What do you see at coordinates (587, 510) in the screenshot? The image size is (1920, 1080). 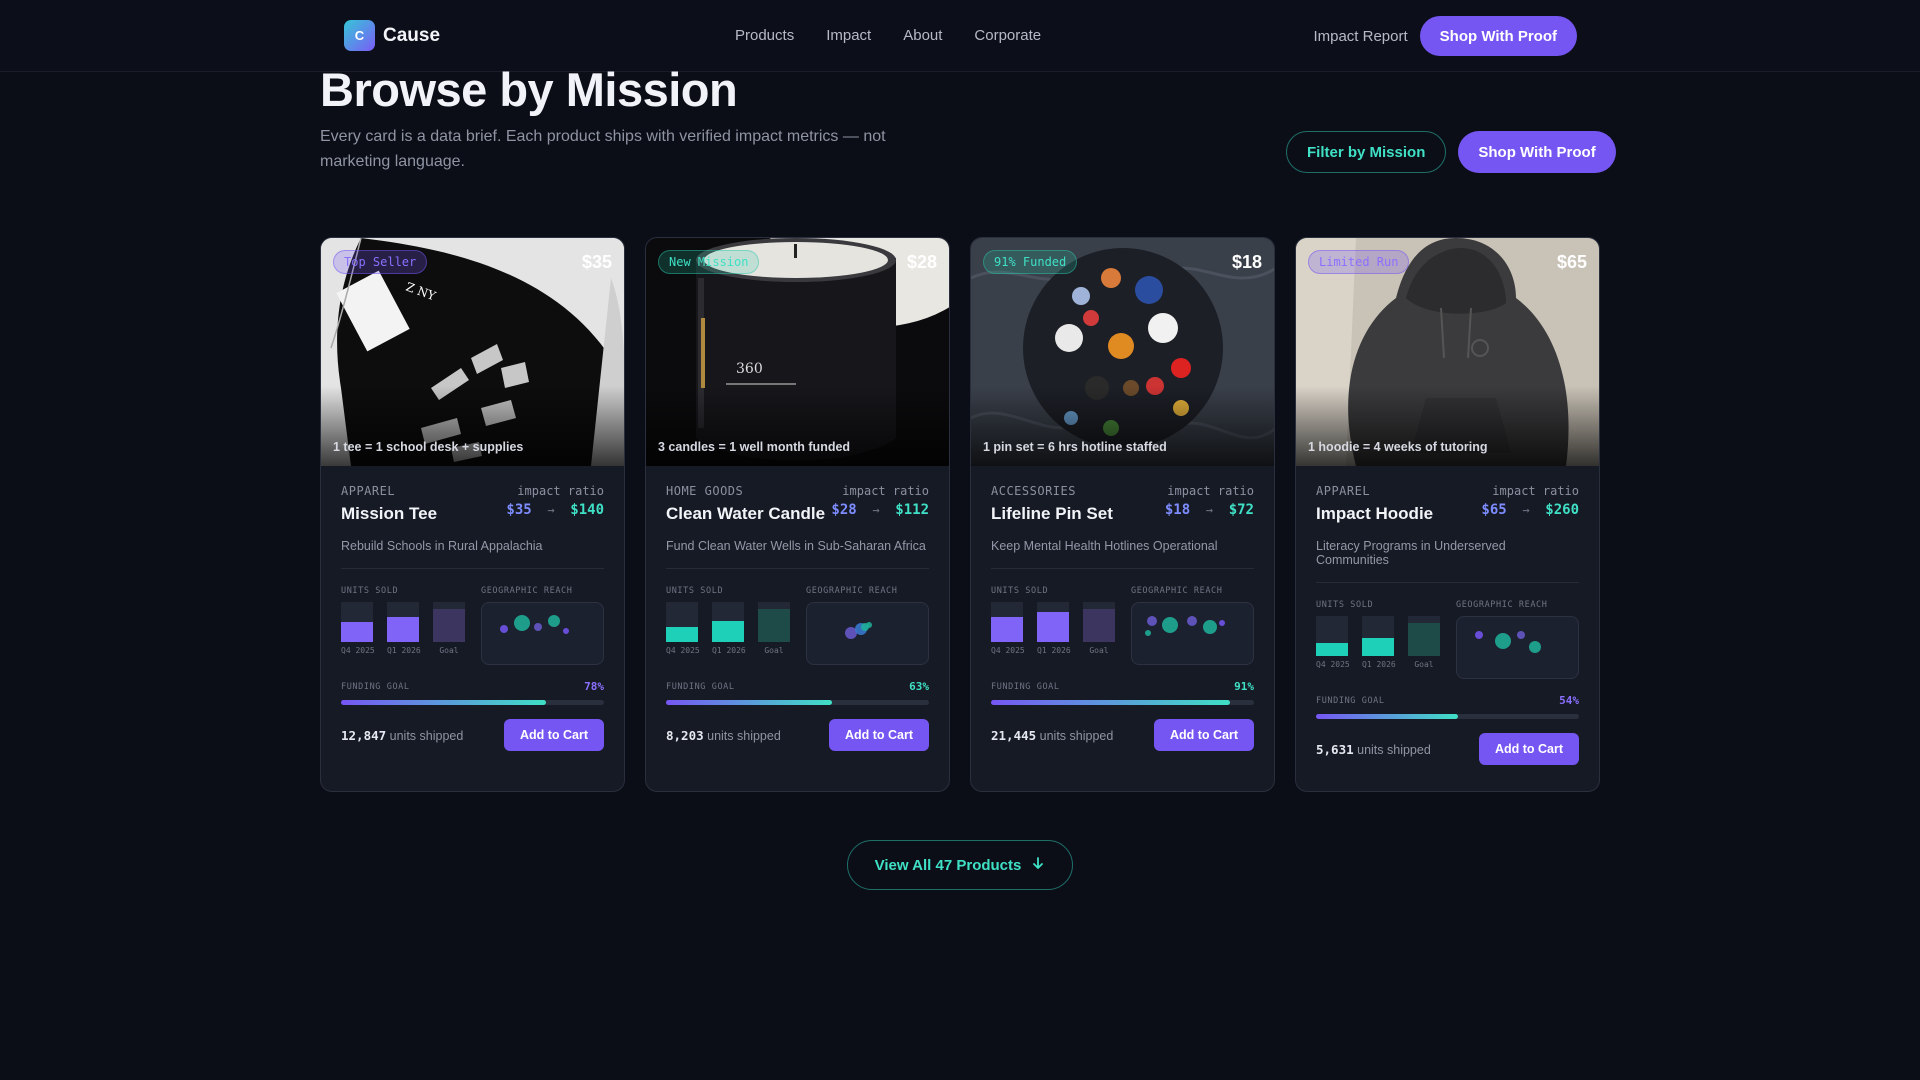 I see `ratio-to: $140` at bounding box center [587, 510].